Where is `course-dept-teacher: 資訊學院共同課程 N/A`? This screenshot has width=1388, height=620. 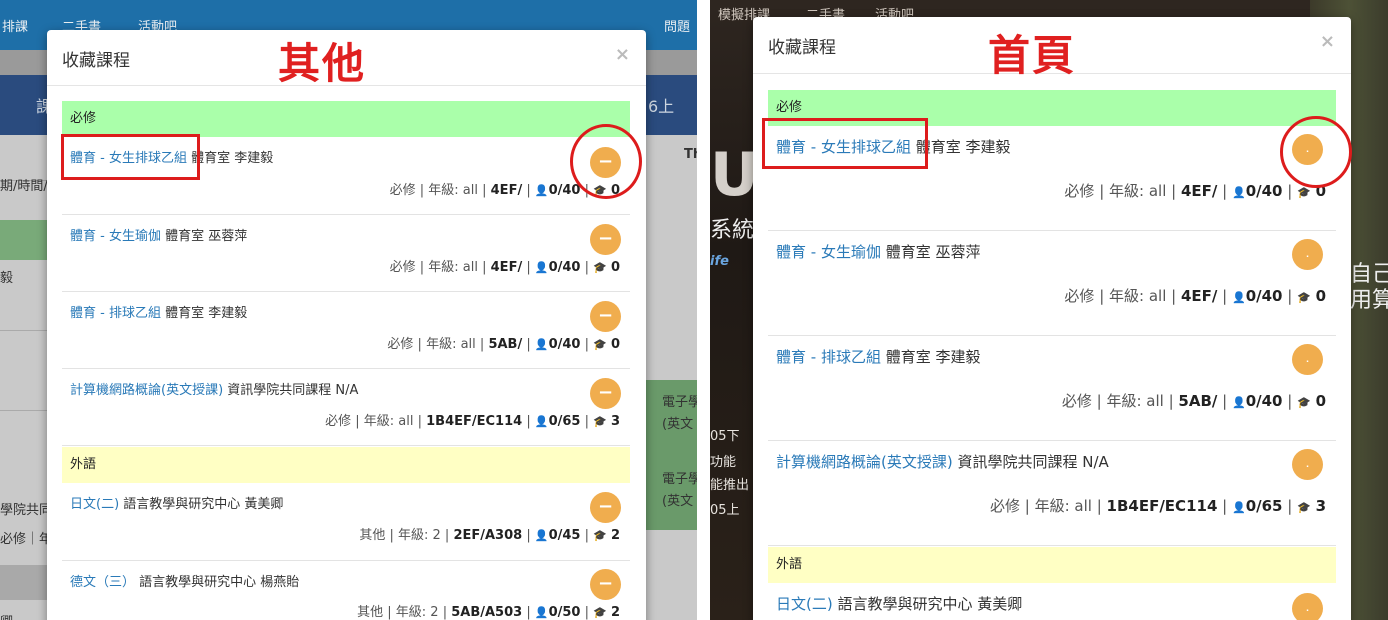 course-dept-teacher: 資訊學院共同課程 N/A is located at coordinates (1030, 462).